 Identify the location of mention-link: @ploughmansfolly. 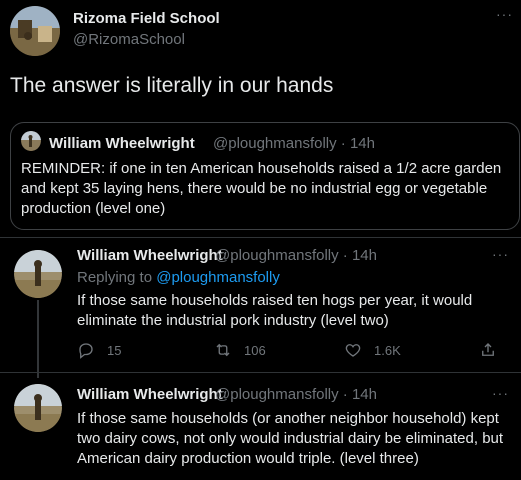
(218, 277).